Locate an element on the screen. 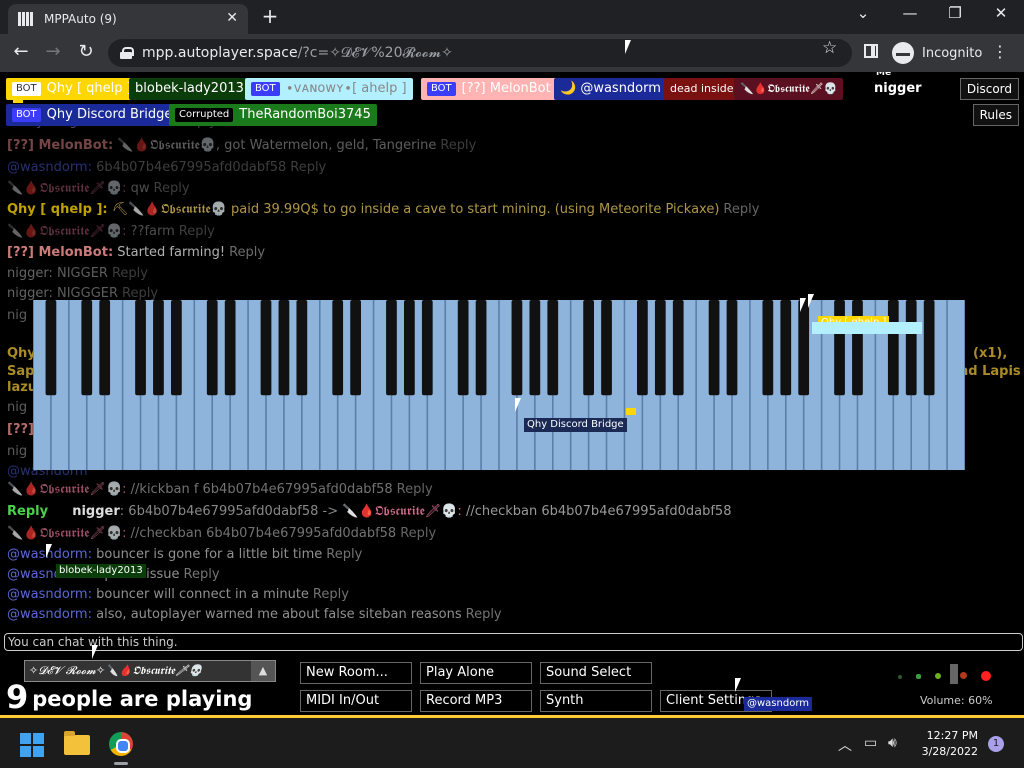 This screenshot has height=768, width=1024. tab-search-icon: ⌄ is located at coordinates (863, 13).